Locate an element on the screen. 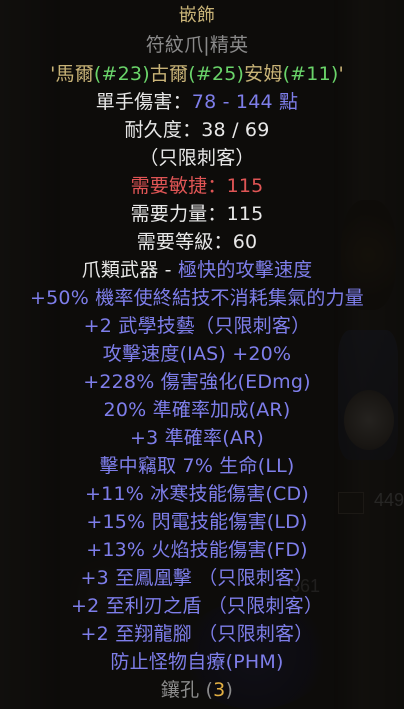 This screenshot has height=709, width=404. mod-line: +228% 傷害強化(EDmg) is located at coordinates (197, 382).